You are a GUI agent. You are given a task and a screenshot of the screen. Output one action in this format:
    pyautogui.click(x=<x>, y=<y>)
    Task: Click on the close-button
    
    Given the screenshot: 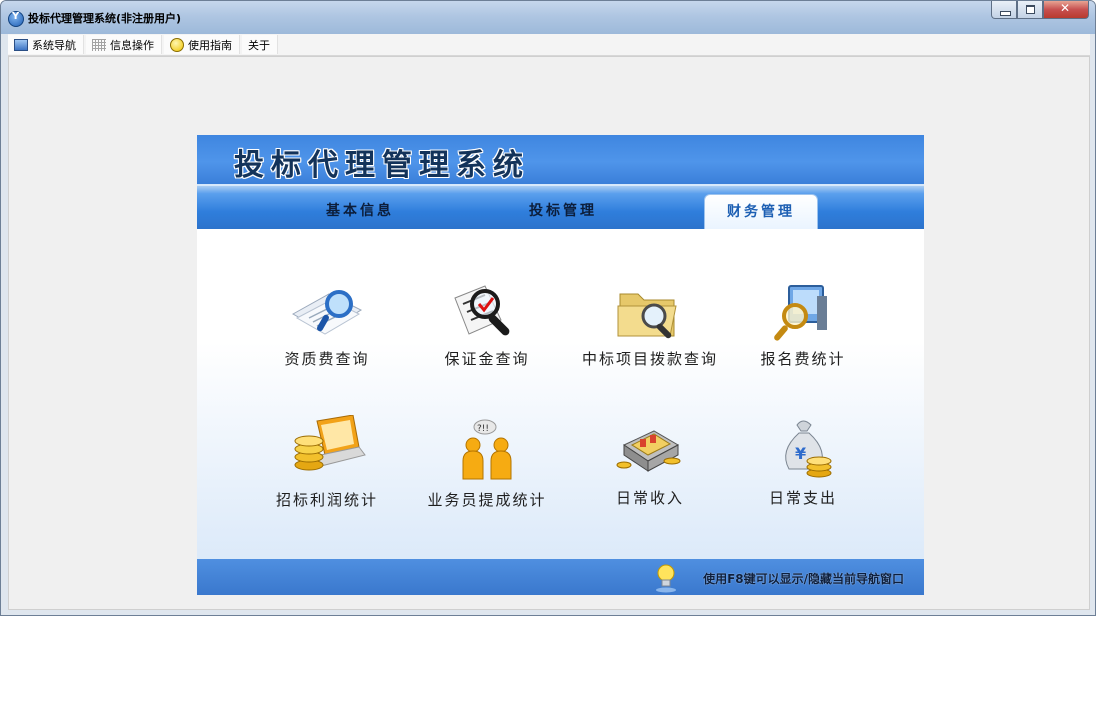 What is the action you would take?
    pyautogui.click(x=1066, y=10)
    